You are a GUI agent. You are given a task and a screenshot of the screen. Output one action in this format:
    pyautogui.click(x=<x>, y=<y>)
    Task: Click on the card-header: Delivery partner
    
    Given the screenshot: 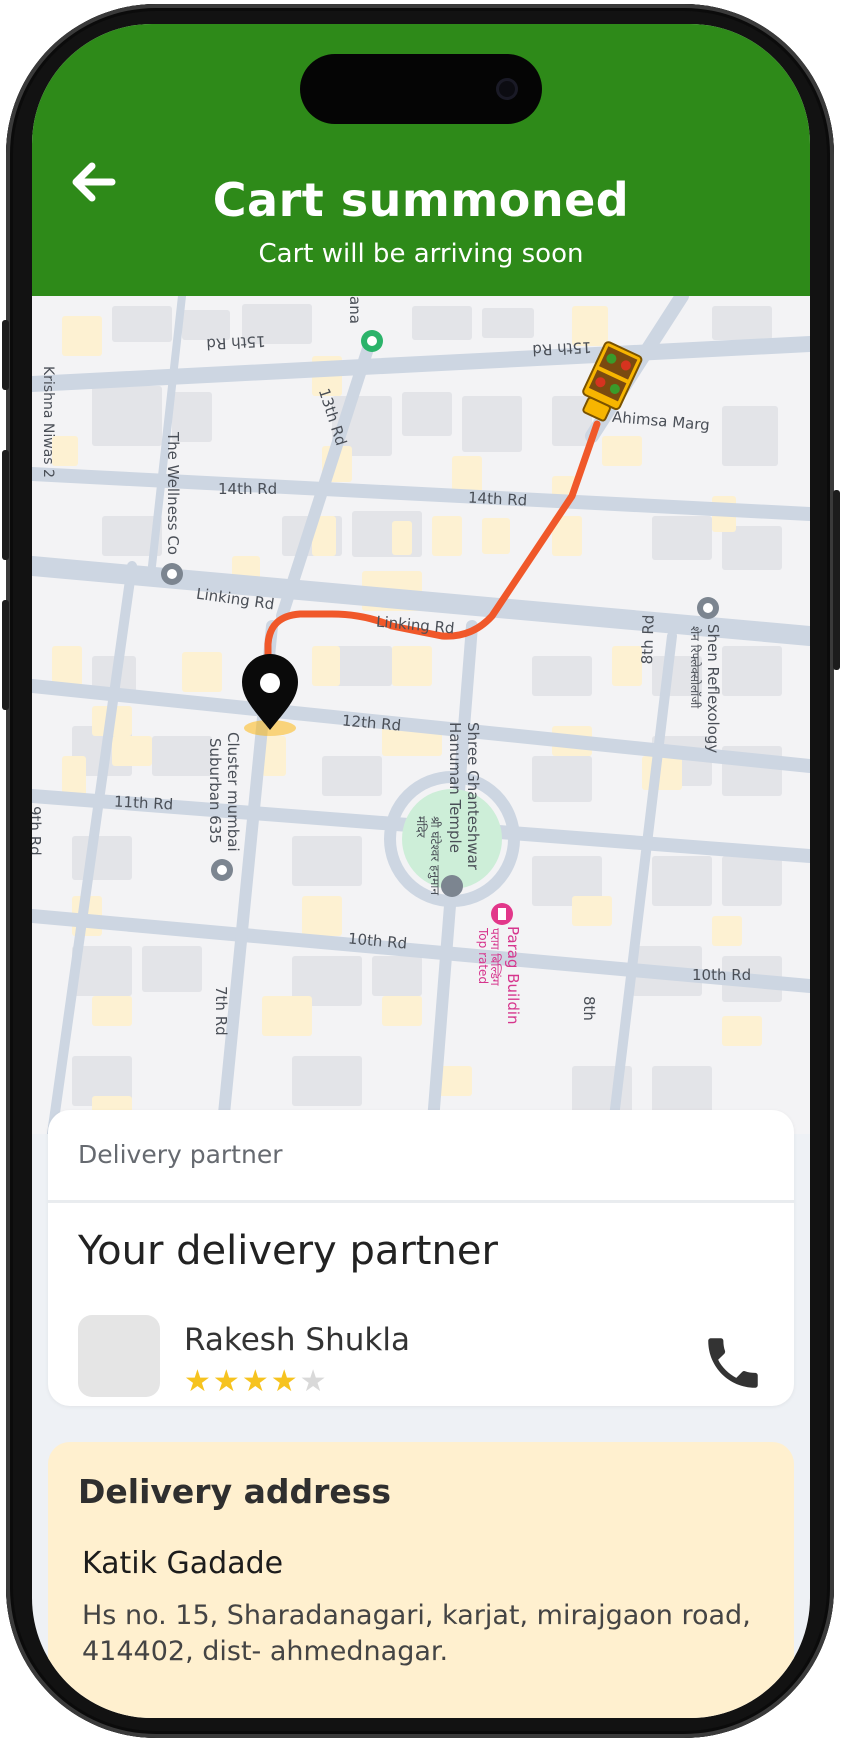 What is the action you would take?
    pyautogui.click(x=421, y=1156)
    